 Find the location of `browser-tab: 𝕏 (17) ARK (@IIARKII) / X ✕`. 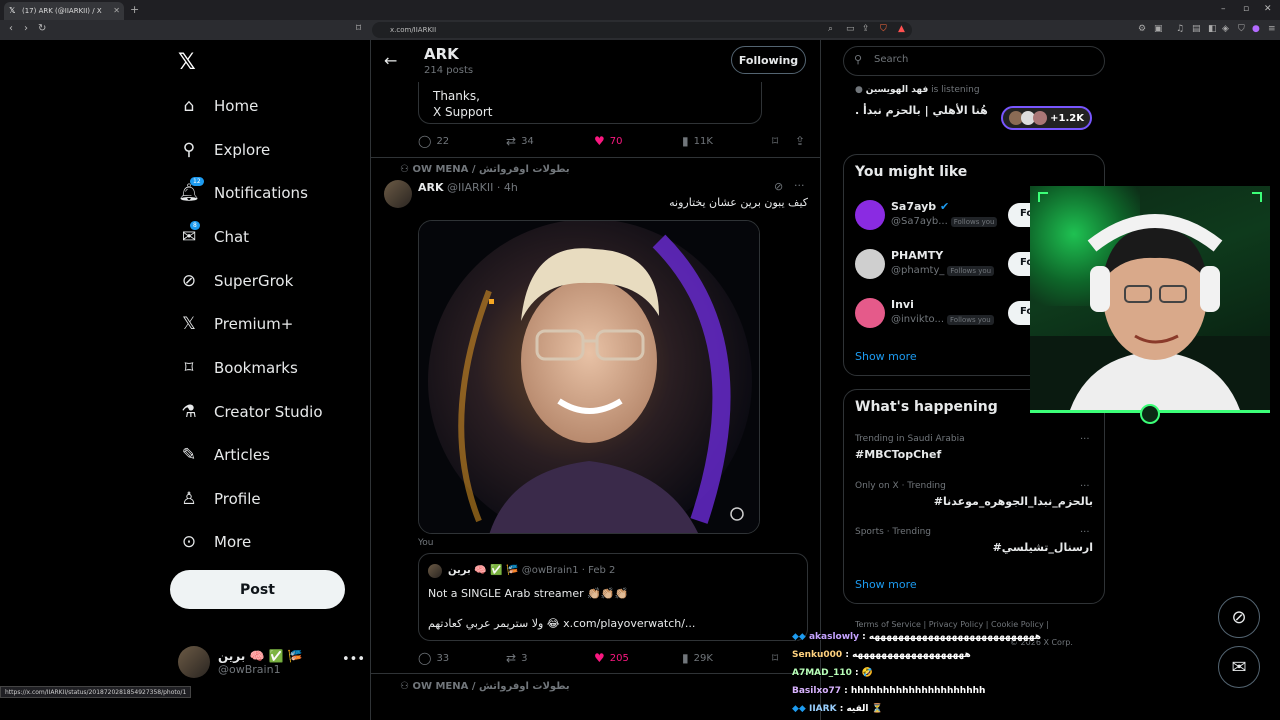

browser-tab: 𝕏 (17) ARK (@IIARKII) / X ✕ is located at coordinates (64, 11).